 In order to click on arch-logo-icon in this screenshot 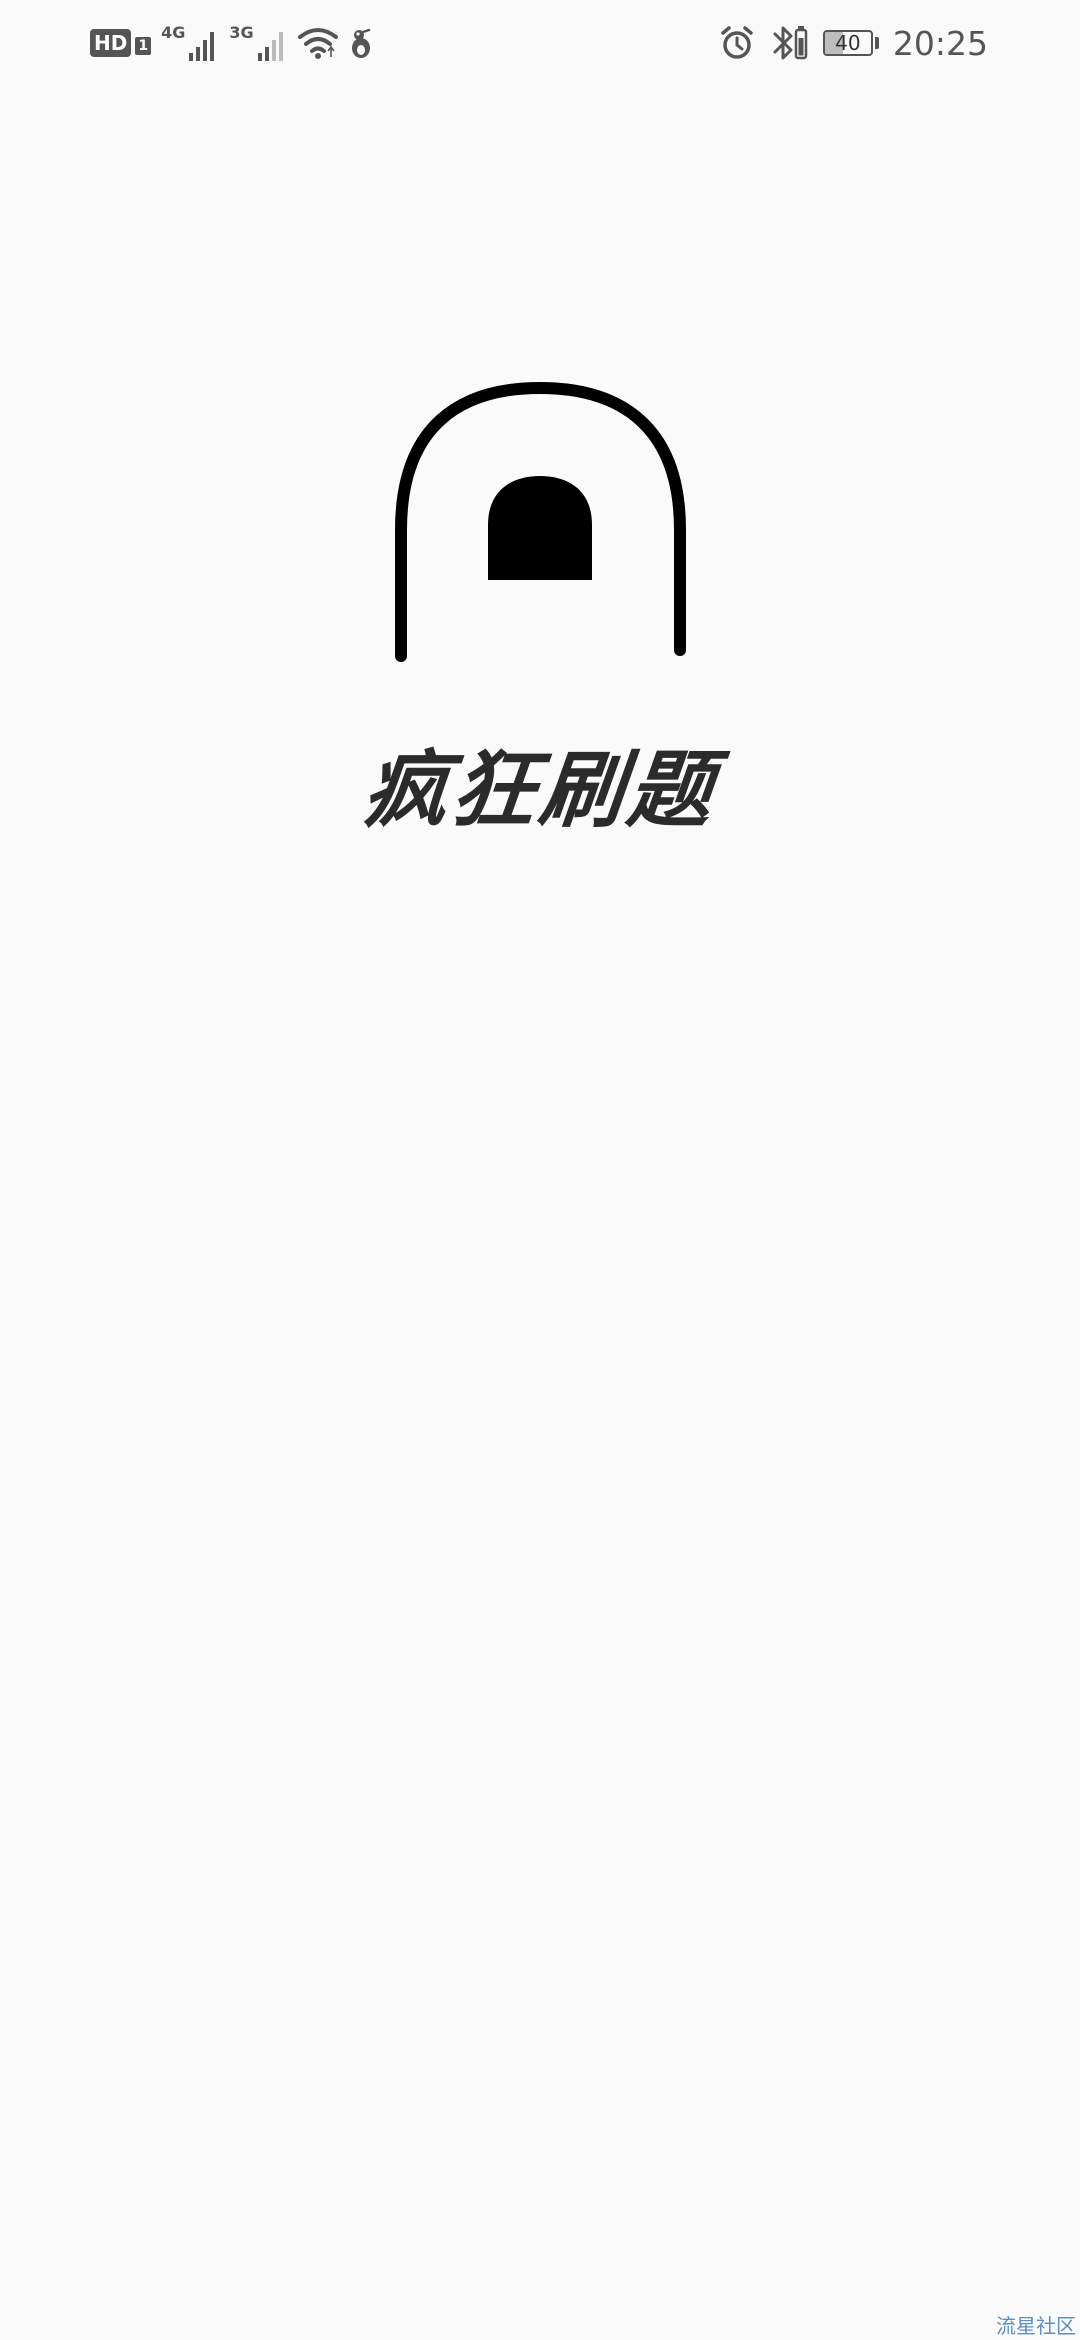, I will do `click(540, 521)`.